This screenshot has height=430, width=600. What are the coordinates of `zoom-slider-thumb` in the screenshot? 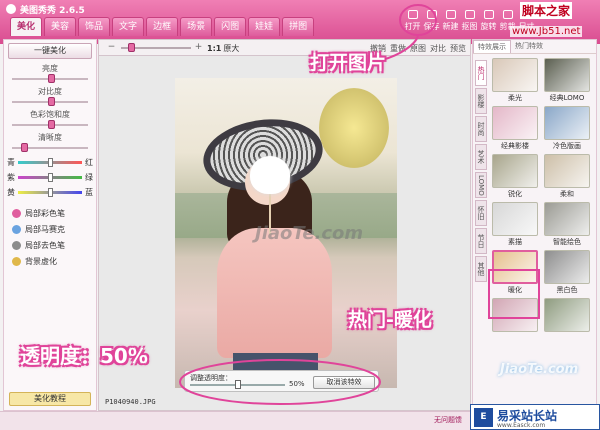 It's located at (131, 47).